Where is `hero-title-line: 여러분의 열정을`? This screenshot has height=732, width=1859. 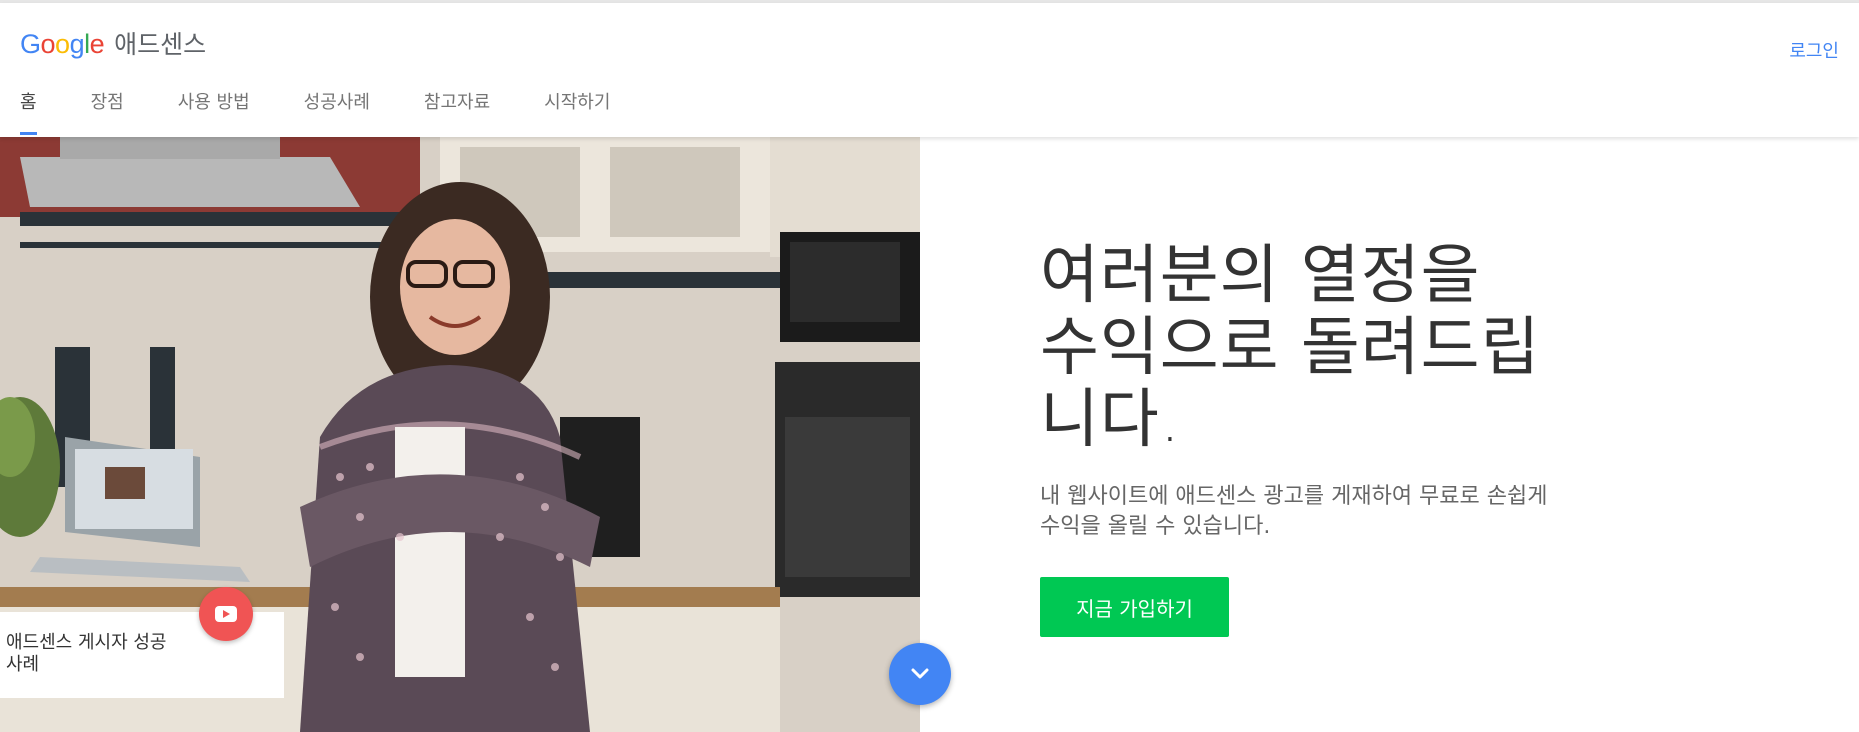 hero-title-line: 여러분의 열정을 is located at coordinates (1260, 276).